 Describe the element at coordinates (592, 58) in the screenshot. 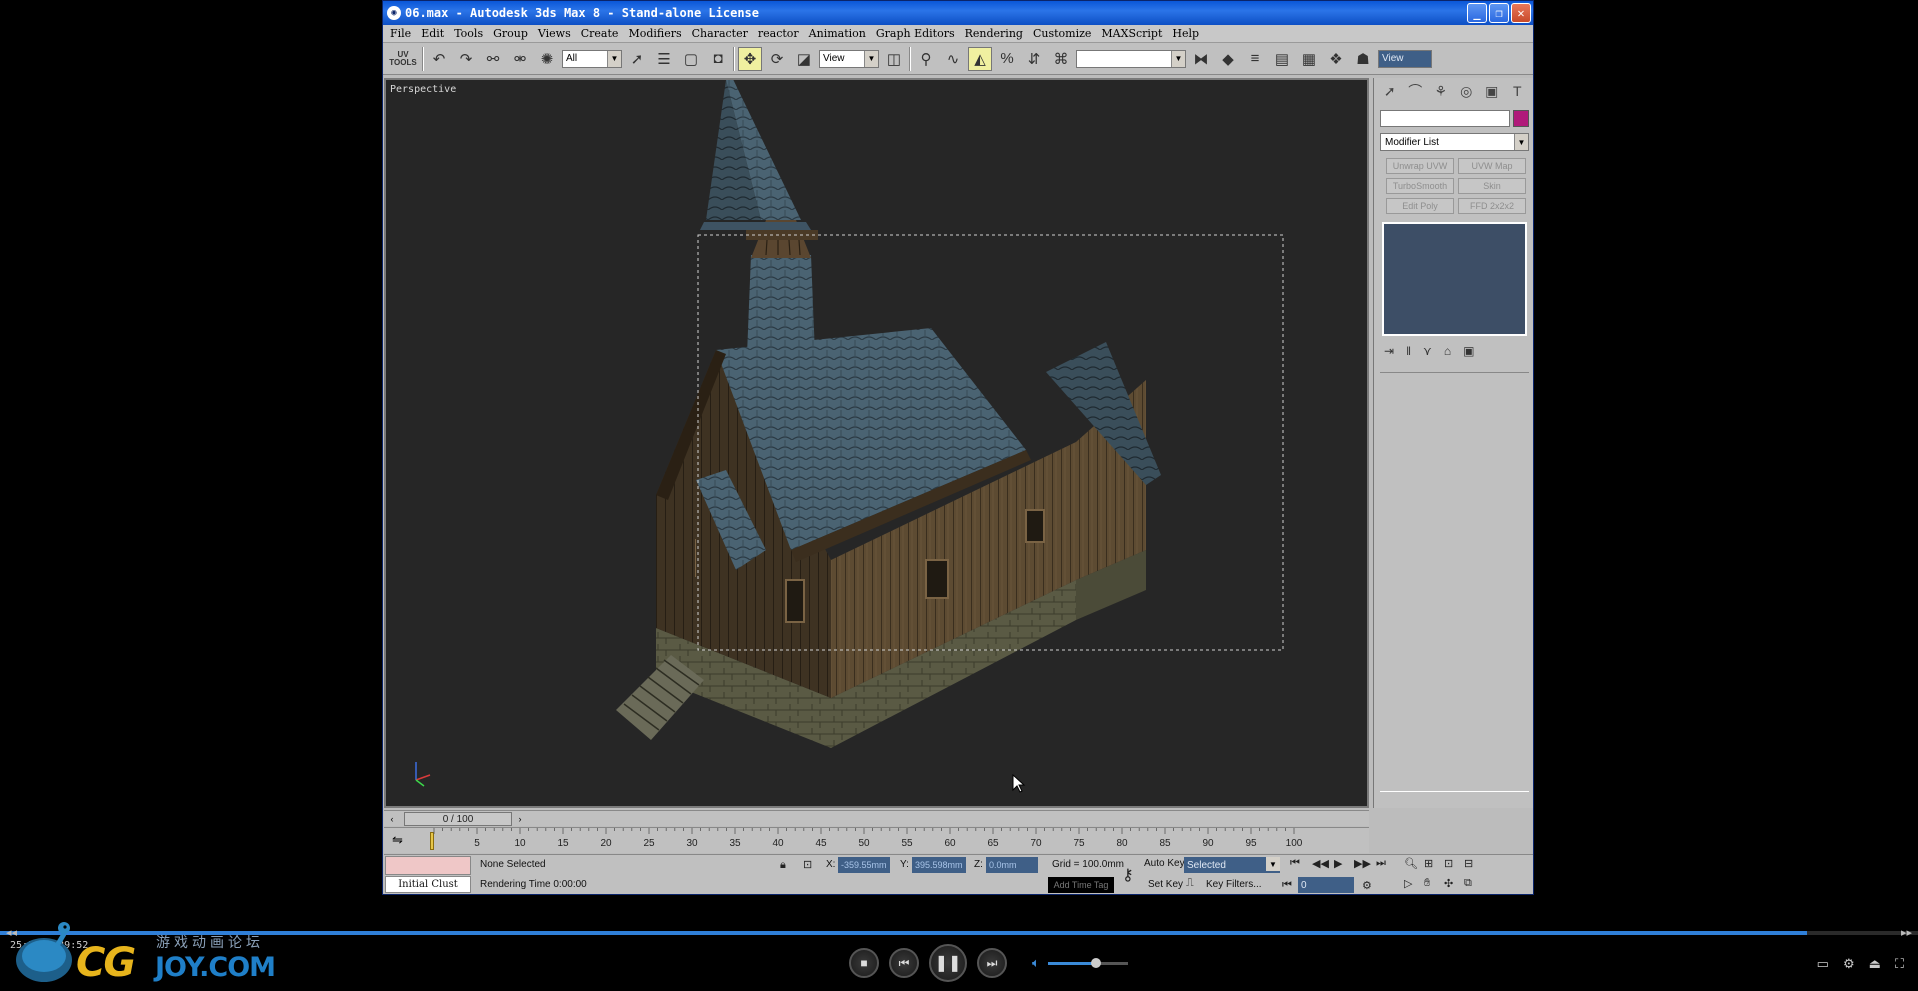

I see `selection-filter-dropdown: All ▼` at that location.